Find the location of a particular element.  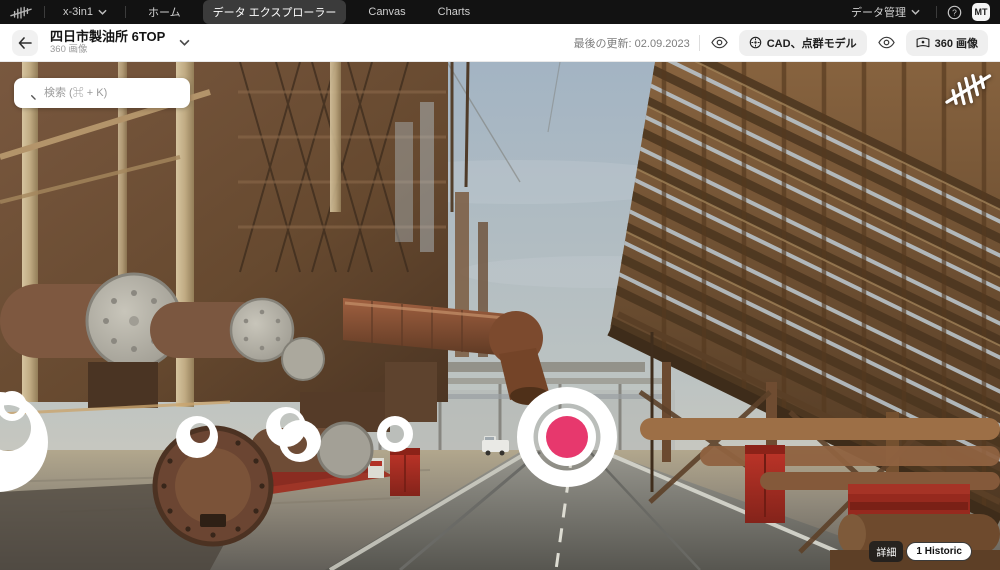

help-button: ? is located at coordinates (954, 12).